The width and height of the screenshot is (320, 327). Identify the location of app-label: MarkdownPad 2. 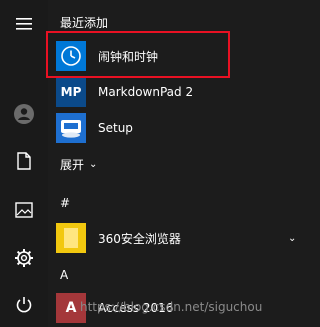
(146, 92).